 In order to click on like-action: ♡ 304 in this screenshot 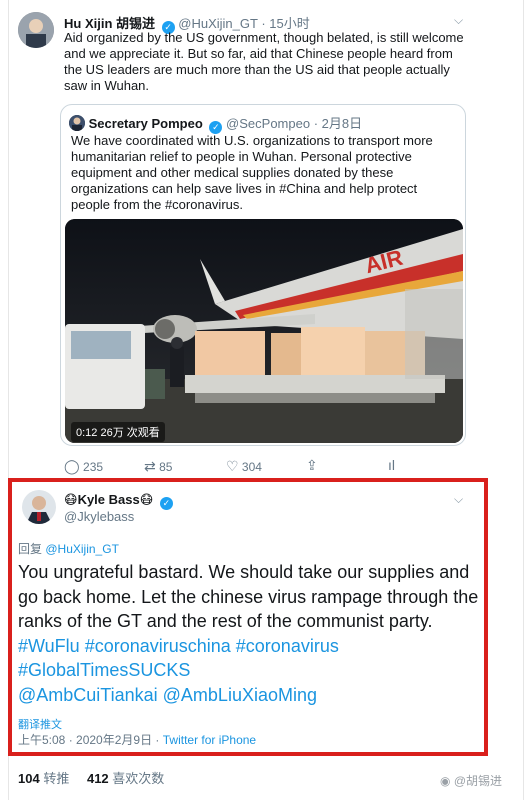, I will do `click(244, 466)`.